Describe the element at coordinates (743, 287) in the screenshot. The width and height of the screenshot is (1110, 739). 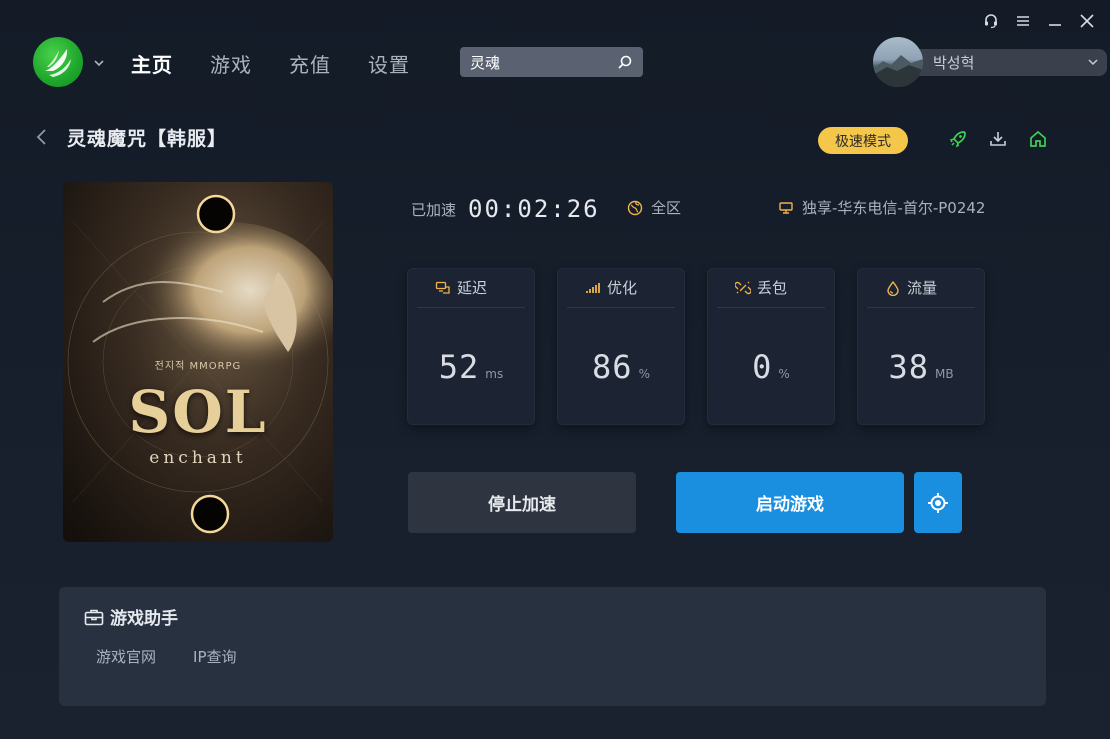
I see `broken-link-icon` at that location.